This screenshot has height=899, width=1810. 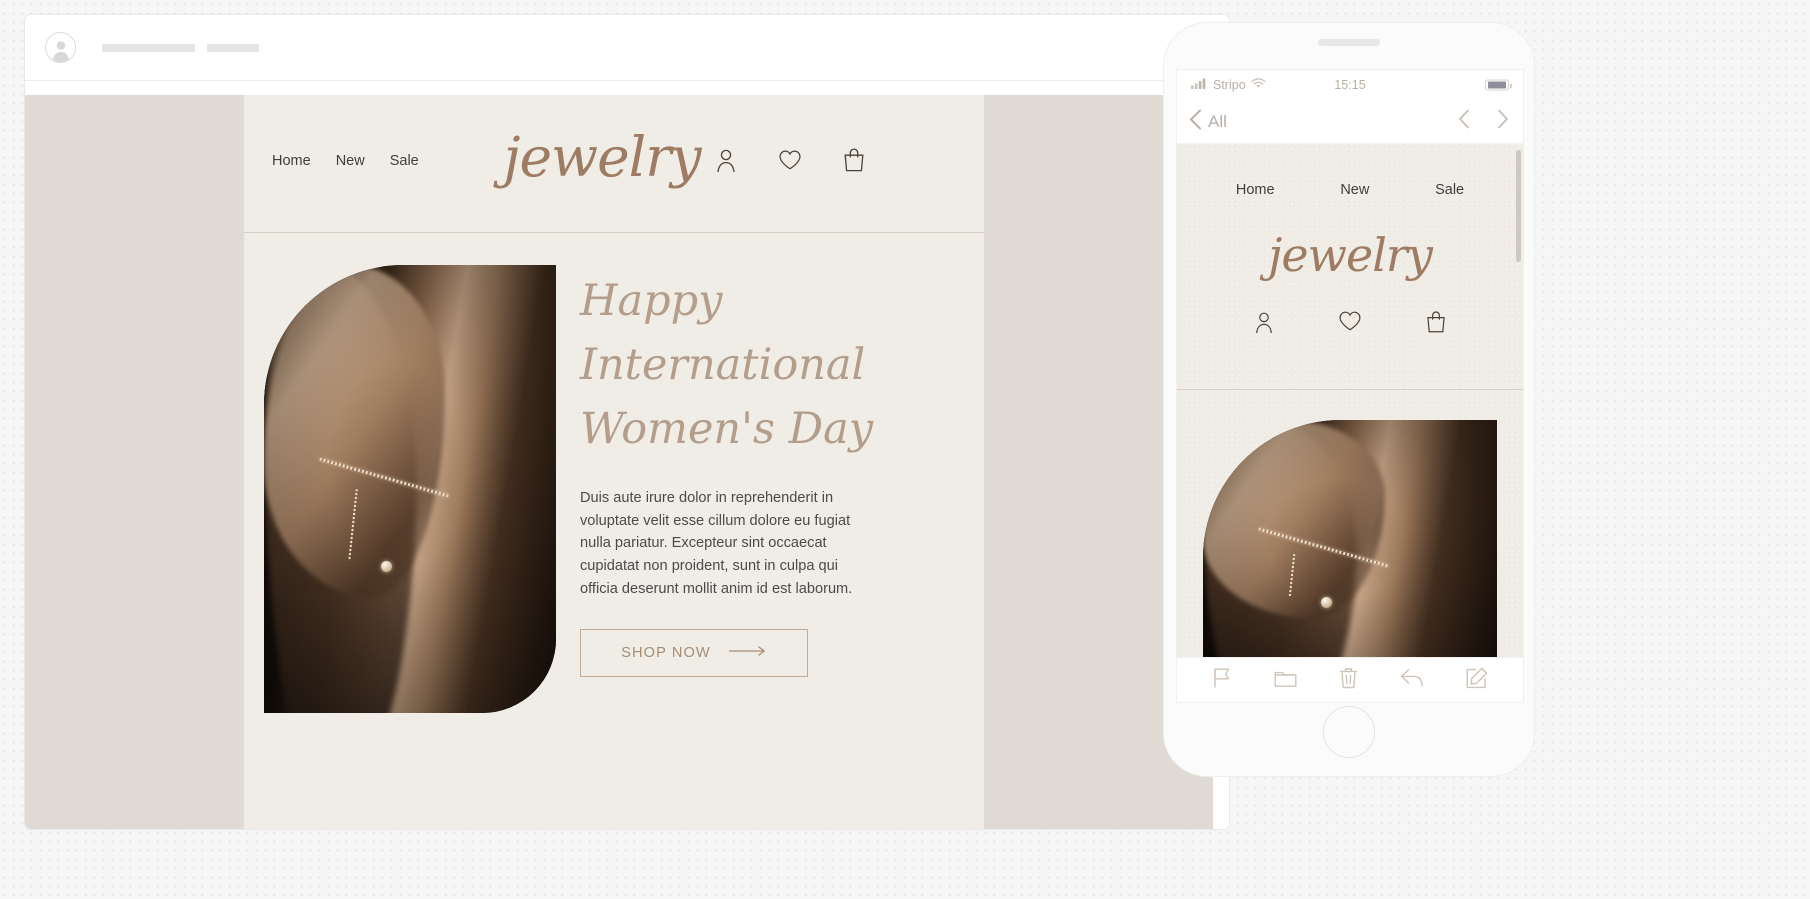 What do you see at coordinates (404, 161) in the screenshot?
I see `nav-link-sale: Sale` at bounding box center [404, 161].